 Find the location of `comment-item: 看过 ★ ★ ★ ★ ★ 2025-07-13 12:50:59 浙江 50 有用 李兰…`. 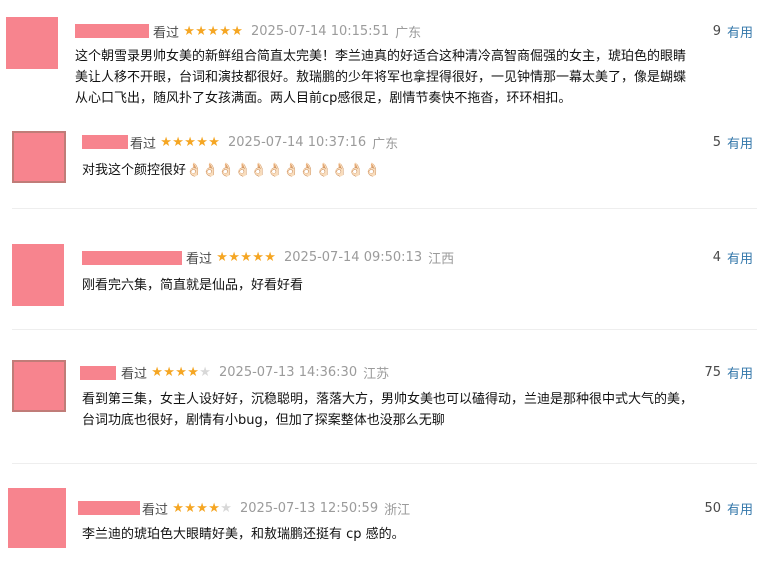

comment-item: 看过 ★ ★ ★ ★ ★ 2025-07-13 12:50:59 浙江 50 有用 李兰… is located at coordinates (384, 524).